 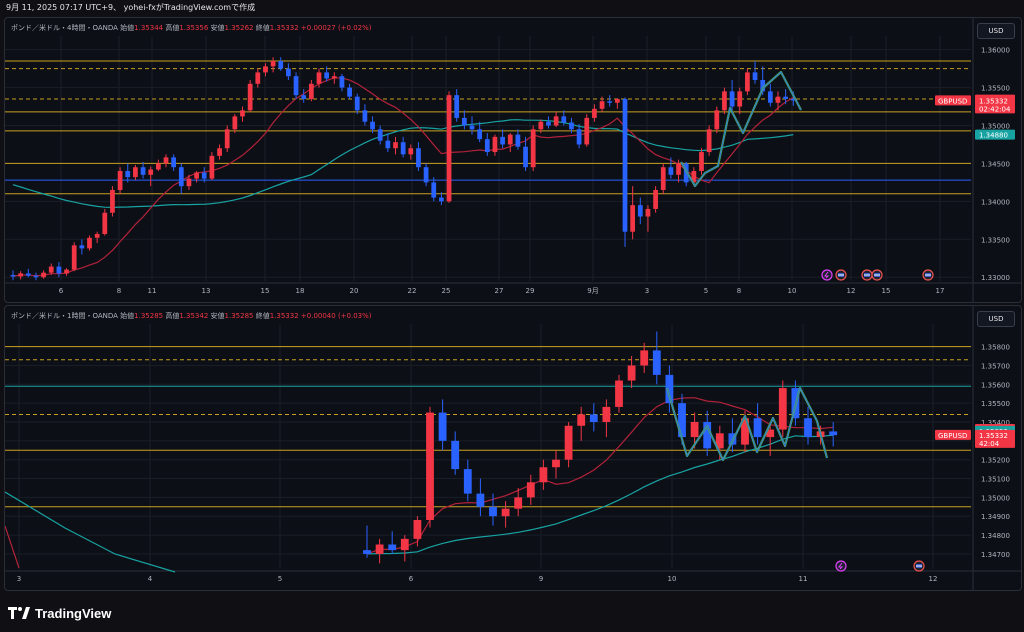 I want to click on y-tick-label: 1.33000, so click(x=995, y=278).